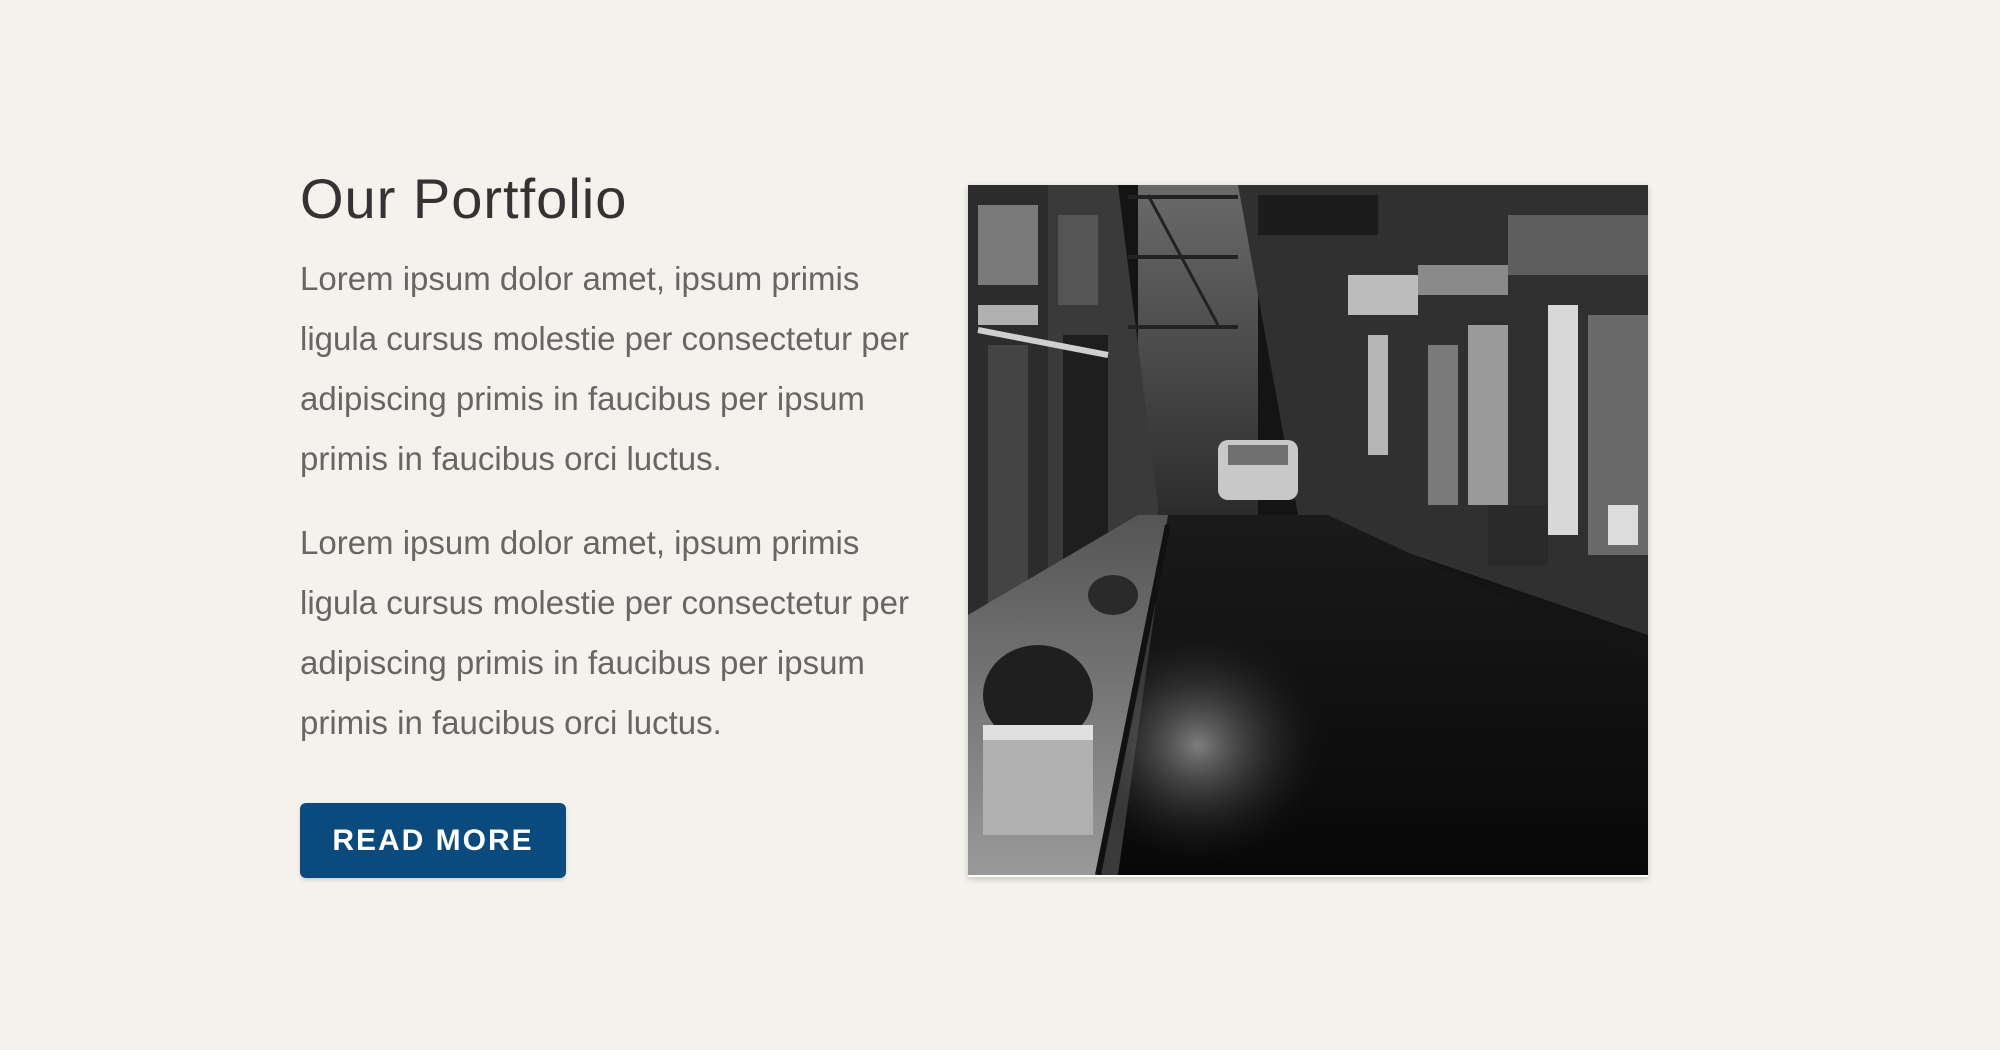 The height and width of the screenshot is (1050, 2000). I want to click on section-title: Our Portfolio, so click(464, 198).